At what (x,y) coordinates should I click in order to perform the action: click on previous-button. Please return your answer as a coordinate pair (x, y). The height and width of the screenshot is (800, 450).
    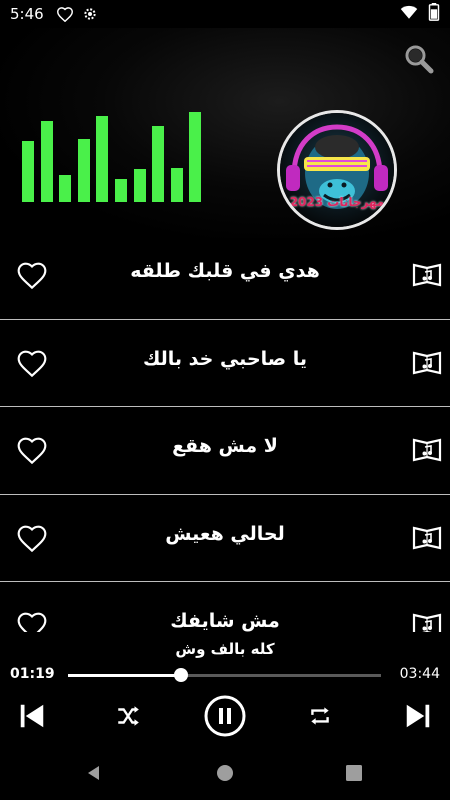
    Looking at the image, I should click on (32, 716).